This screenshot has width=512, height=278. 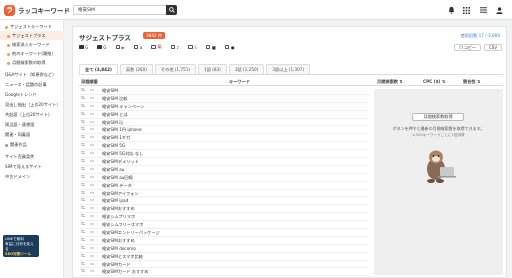 What do you see at coordinates (113, 145) in the screenshot?
I see `keyword-text: 格安SIM 5G` at bounding box center [113, 145].